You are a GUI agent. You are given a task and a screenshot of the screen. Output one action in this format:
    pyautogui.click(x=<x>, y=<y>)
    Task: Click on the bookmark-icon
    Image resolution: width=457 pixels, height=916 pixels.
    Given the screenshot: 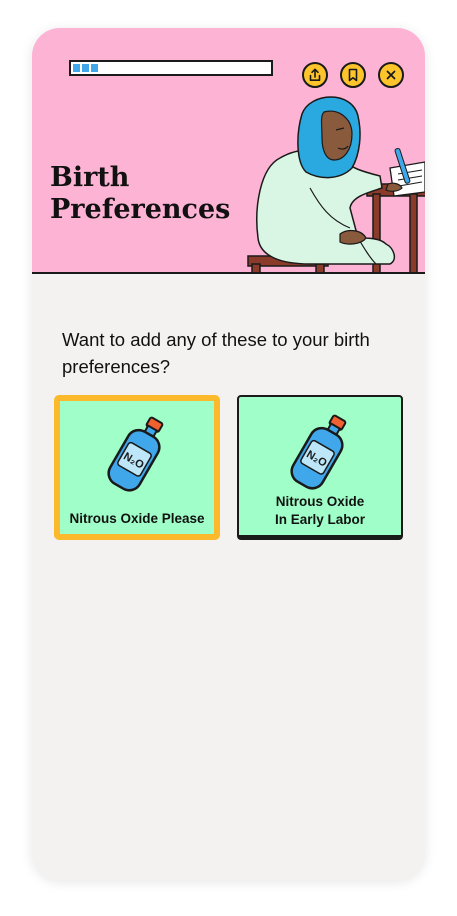 What is the action you would take?
    pyautogui.click(x=353, y=75)
    